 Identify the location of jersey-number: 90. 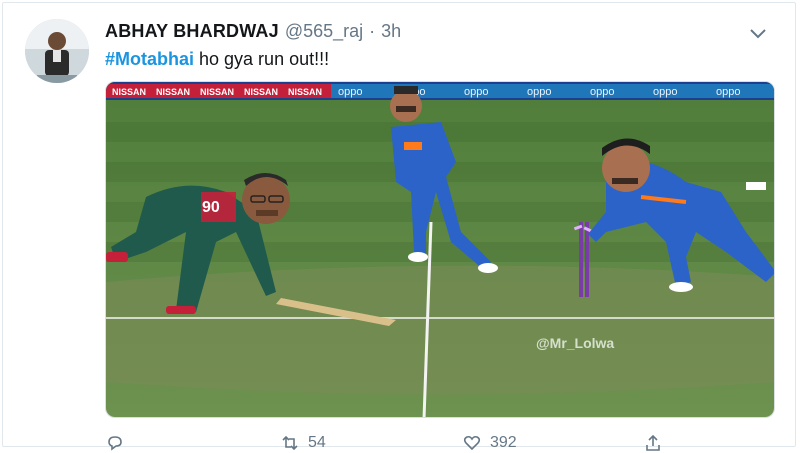
(211, 207).